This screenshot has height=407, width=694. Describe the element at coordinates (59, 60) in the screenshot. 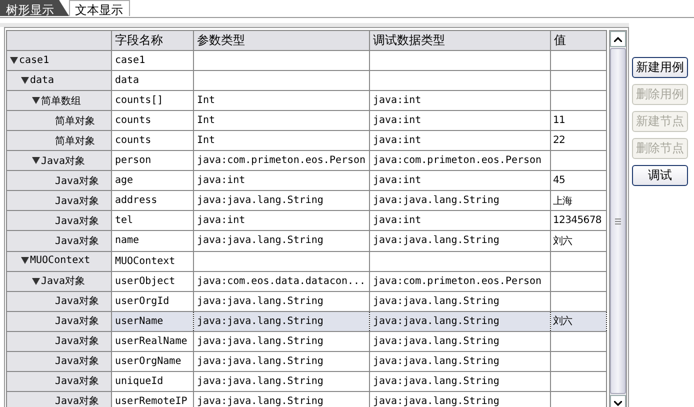

I see `tree-node: case1` at that location.